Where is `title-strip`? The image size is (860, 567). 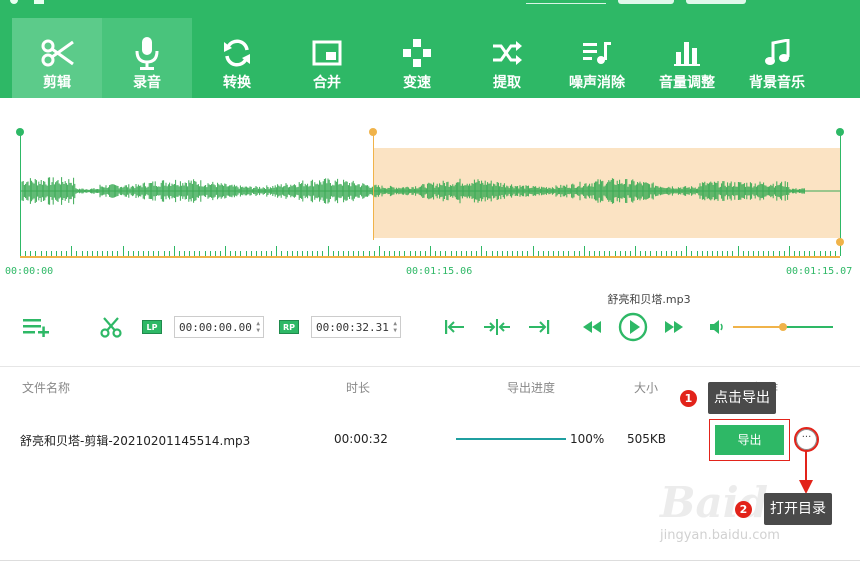 title-strip is located at coordinates (430, 4).